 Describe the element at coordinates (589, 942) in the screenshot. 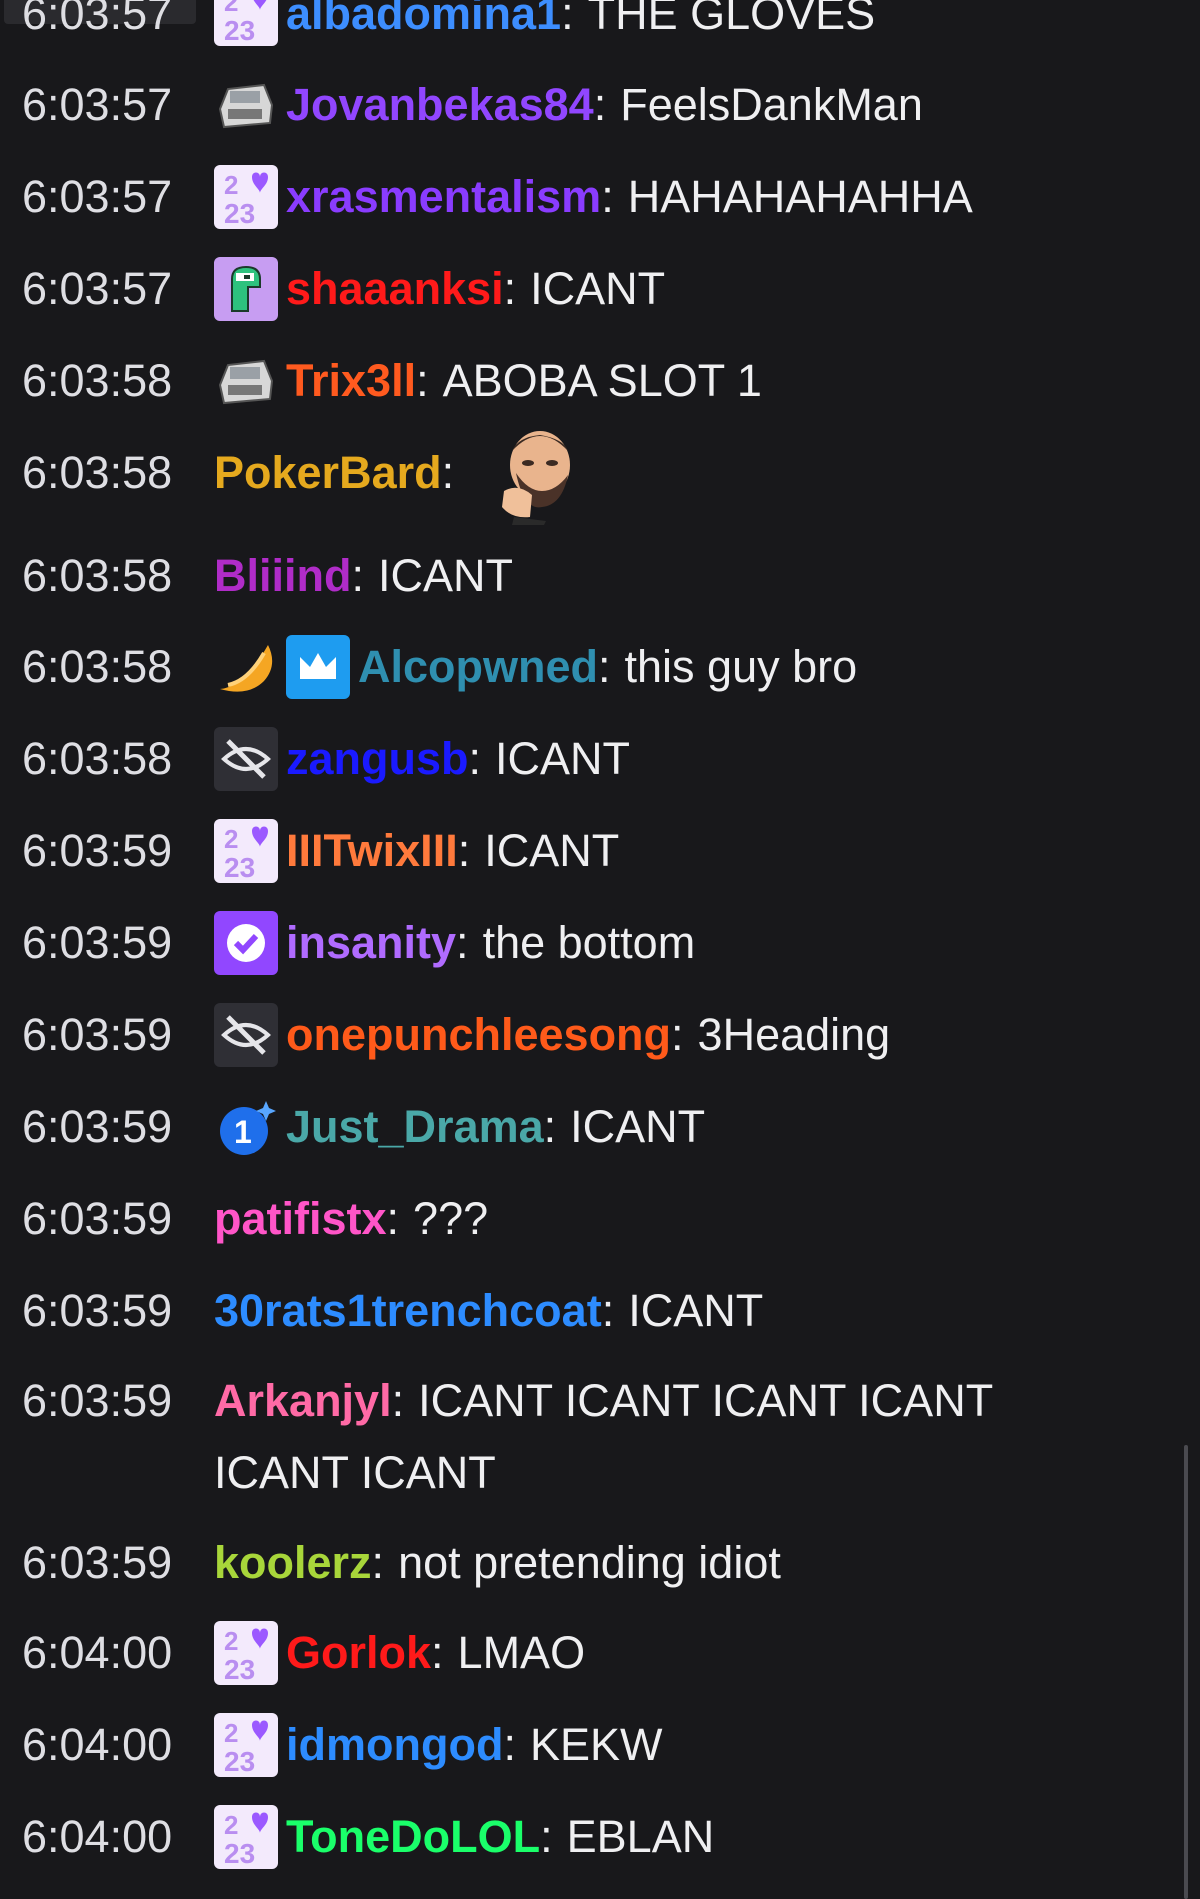

I see `message-text: the bottom` at that location.